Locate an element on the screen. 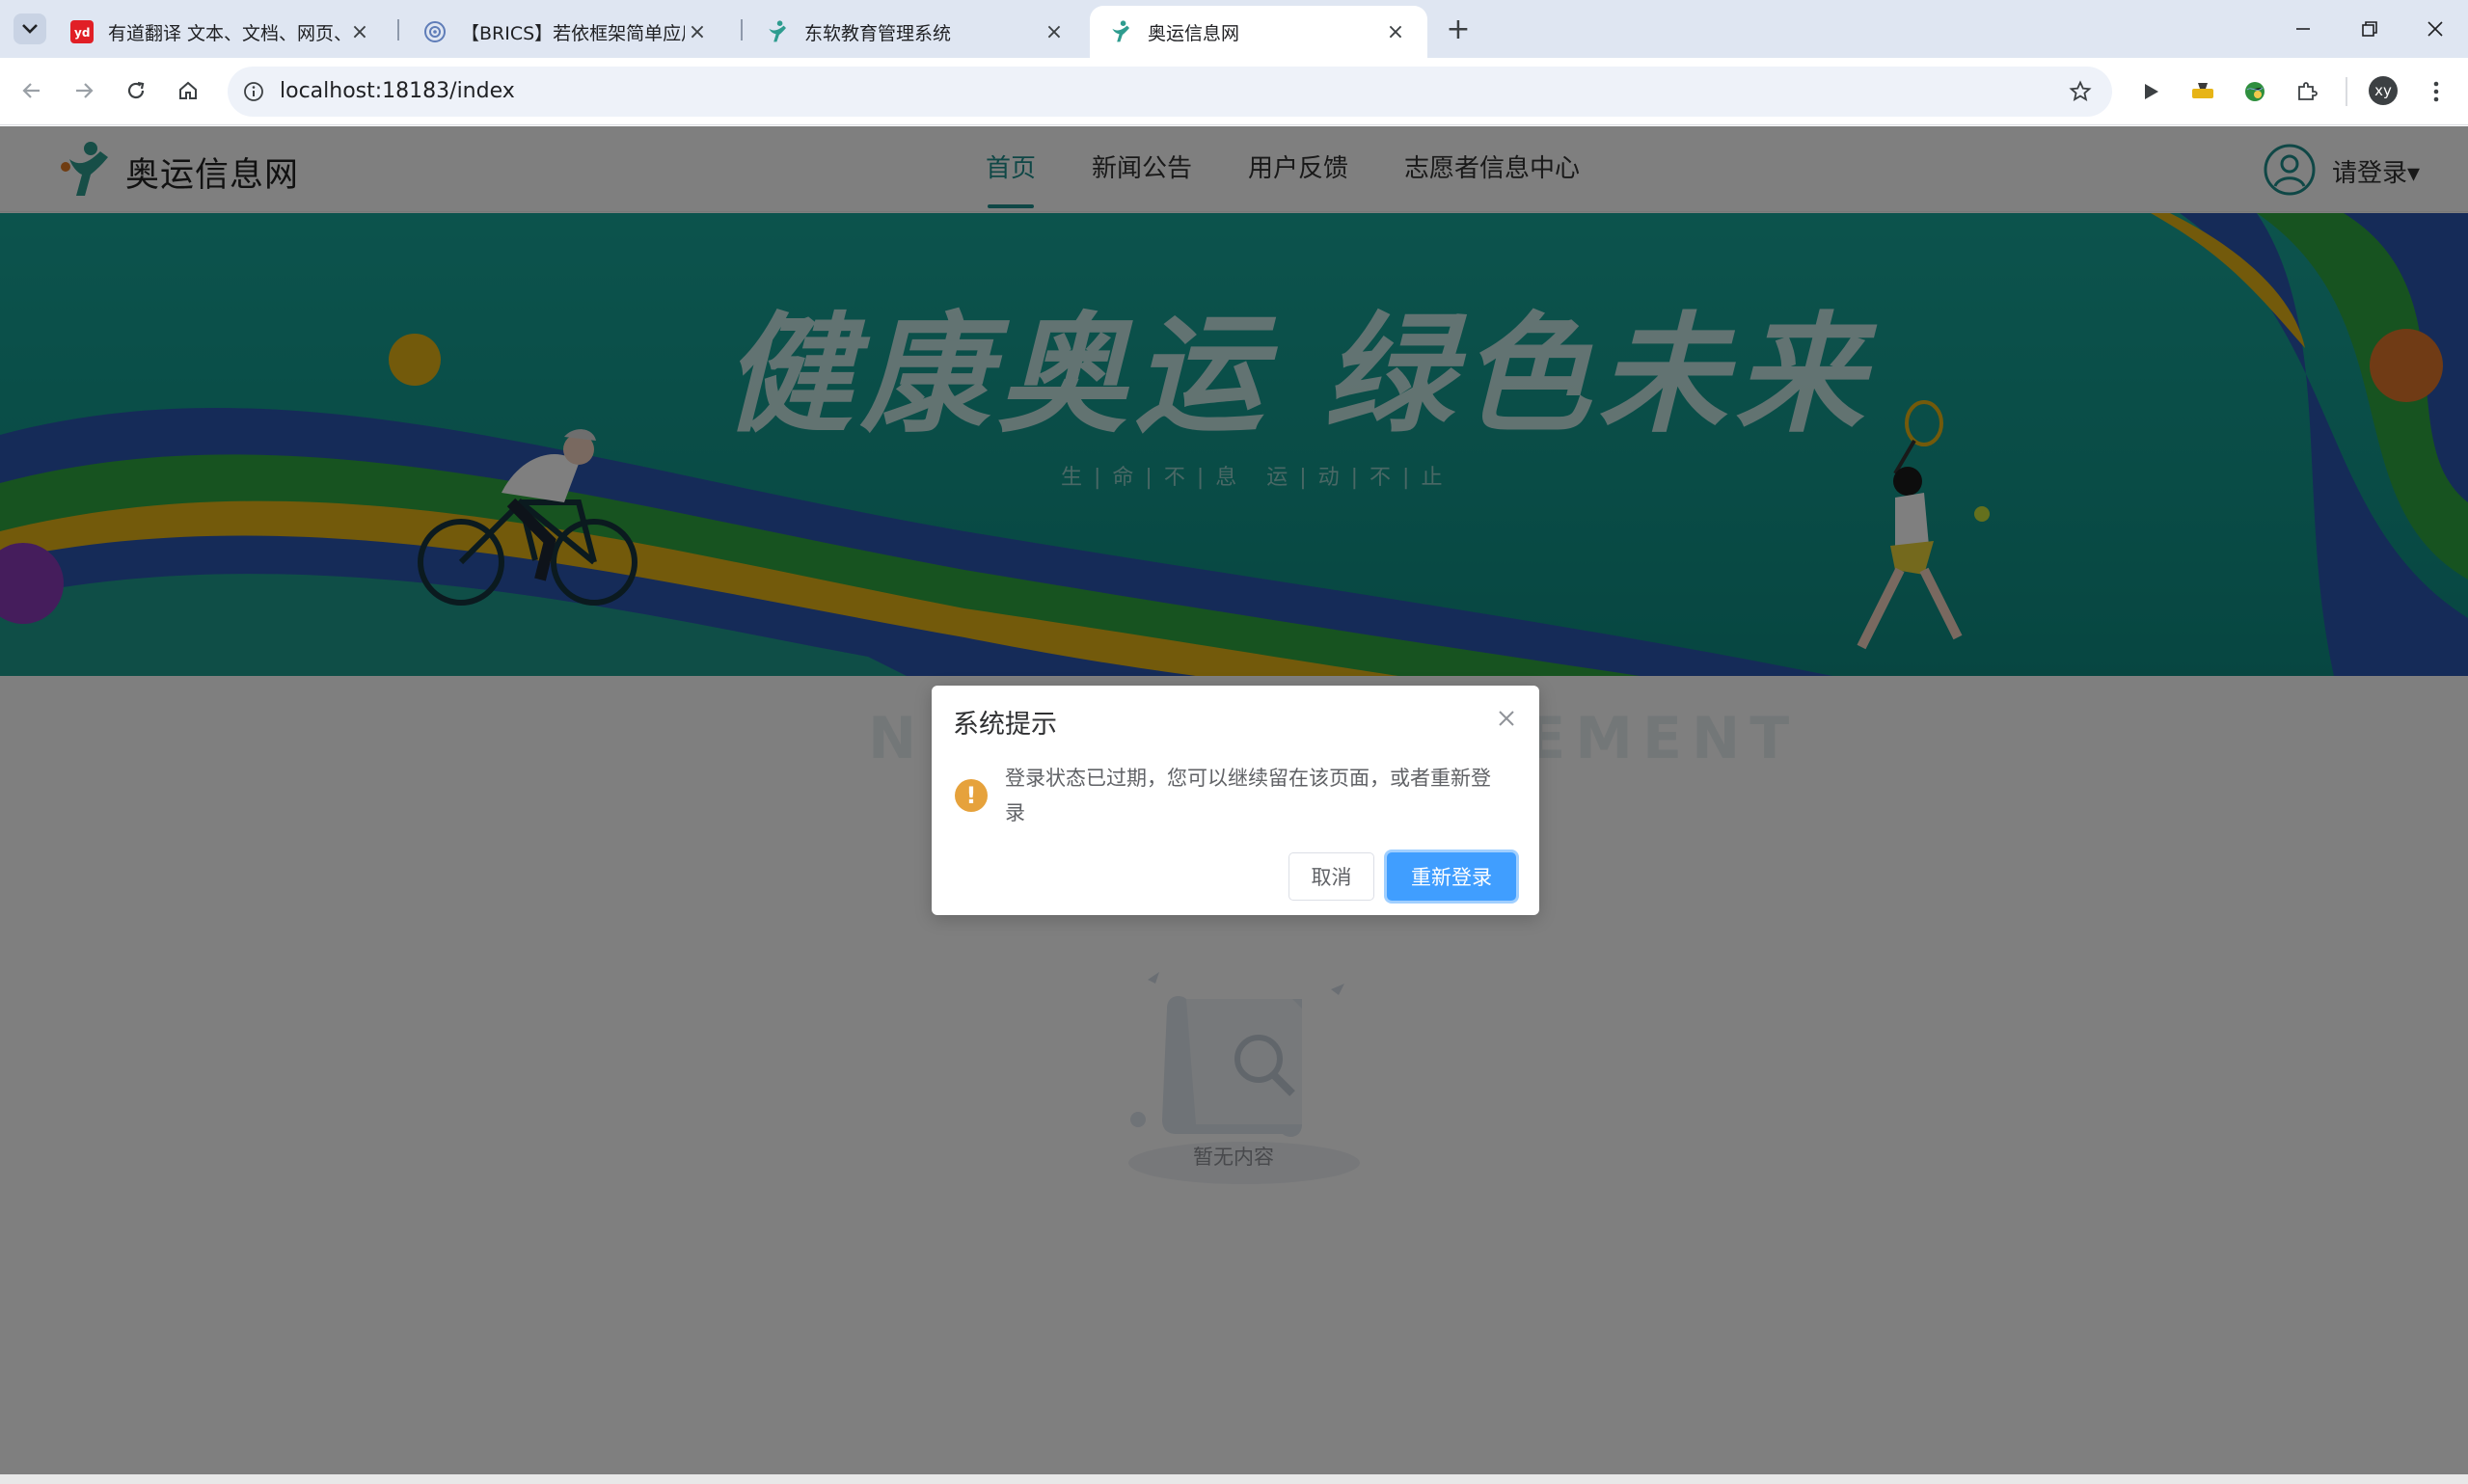 The image size is (2468, 1484). reload-button is located at coordinates (136, 90).